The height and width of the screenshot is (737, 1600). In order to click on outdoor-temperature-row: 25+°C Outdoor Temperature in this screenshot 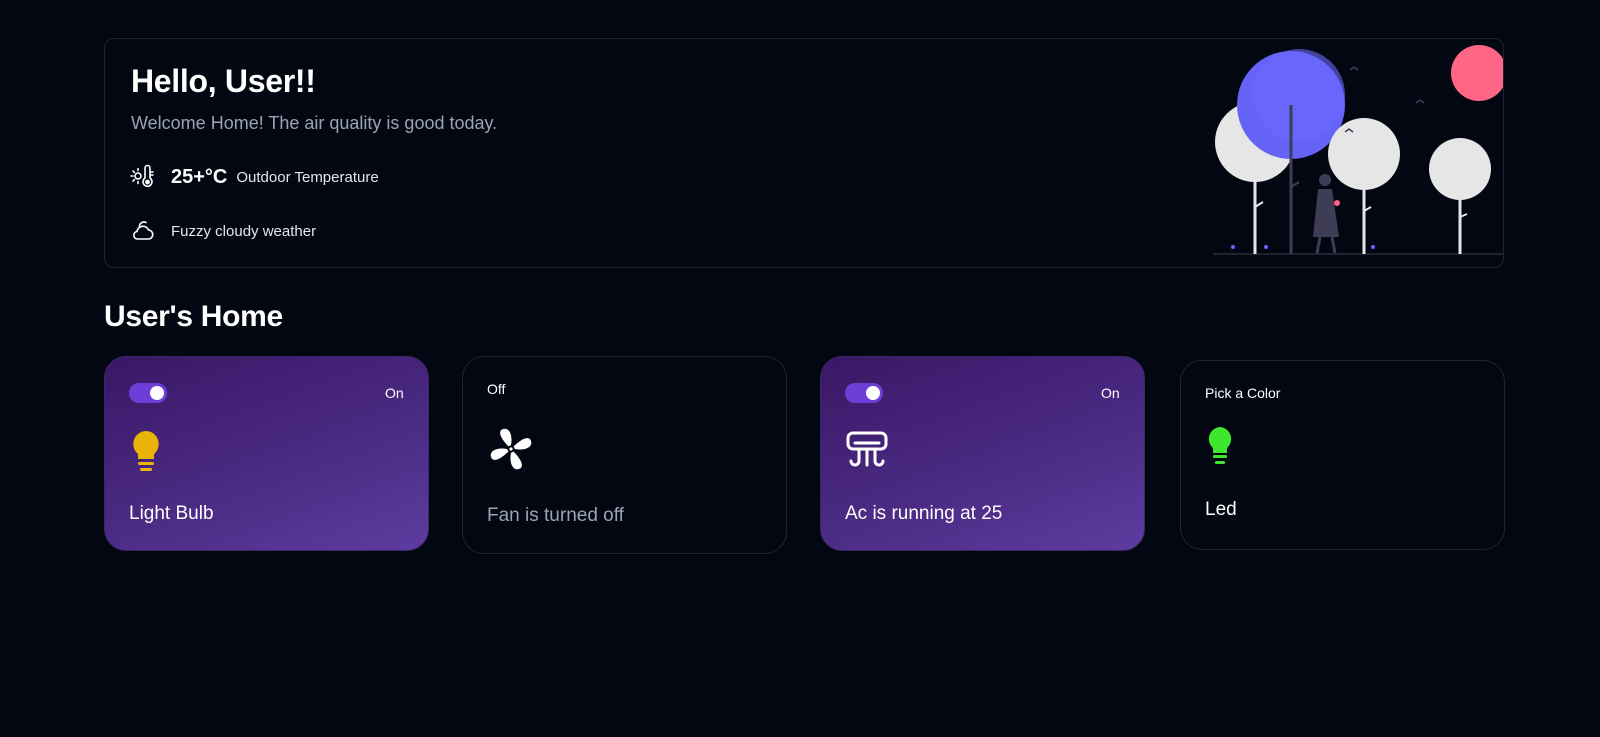, I will do `click(254, 177)`.